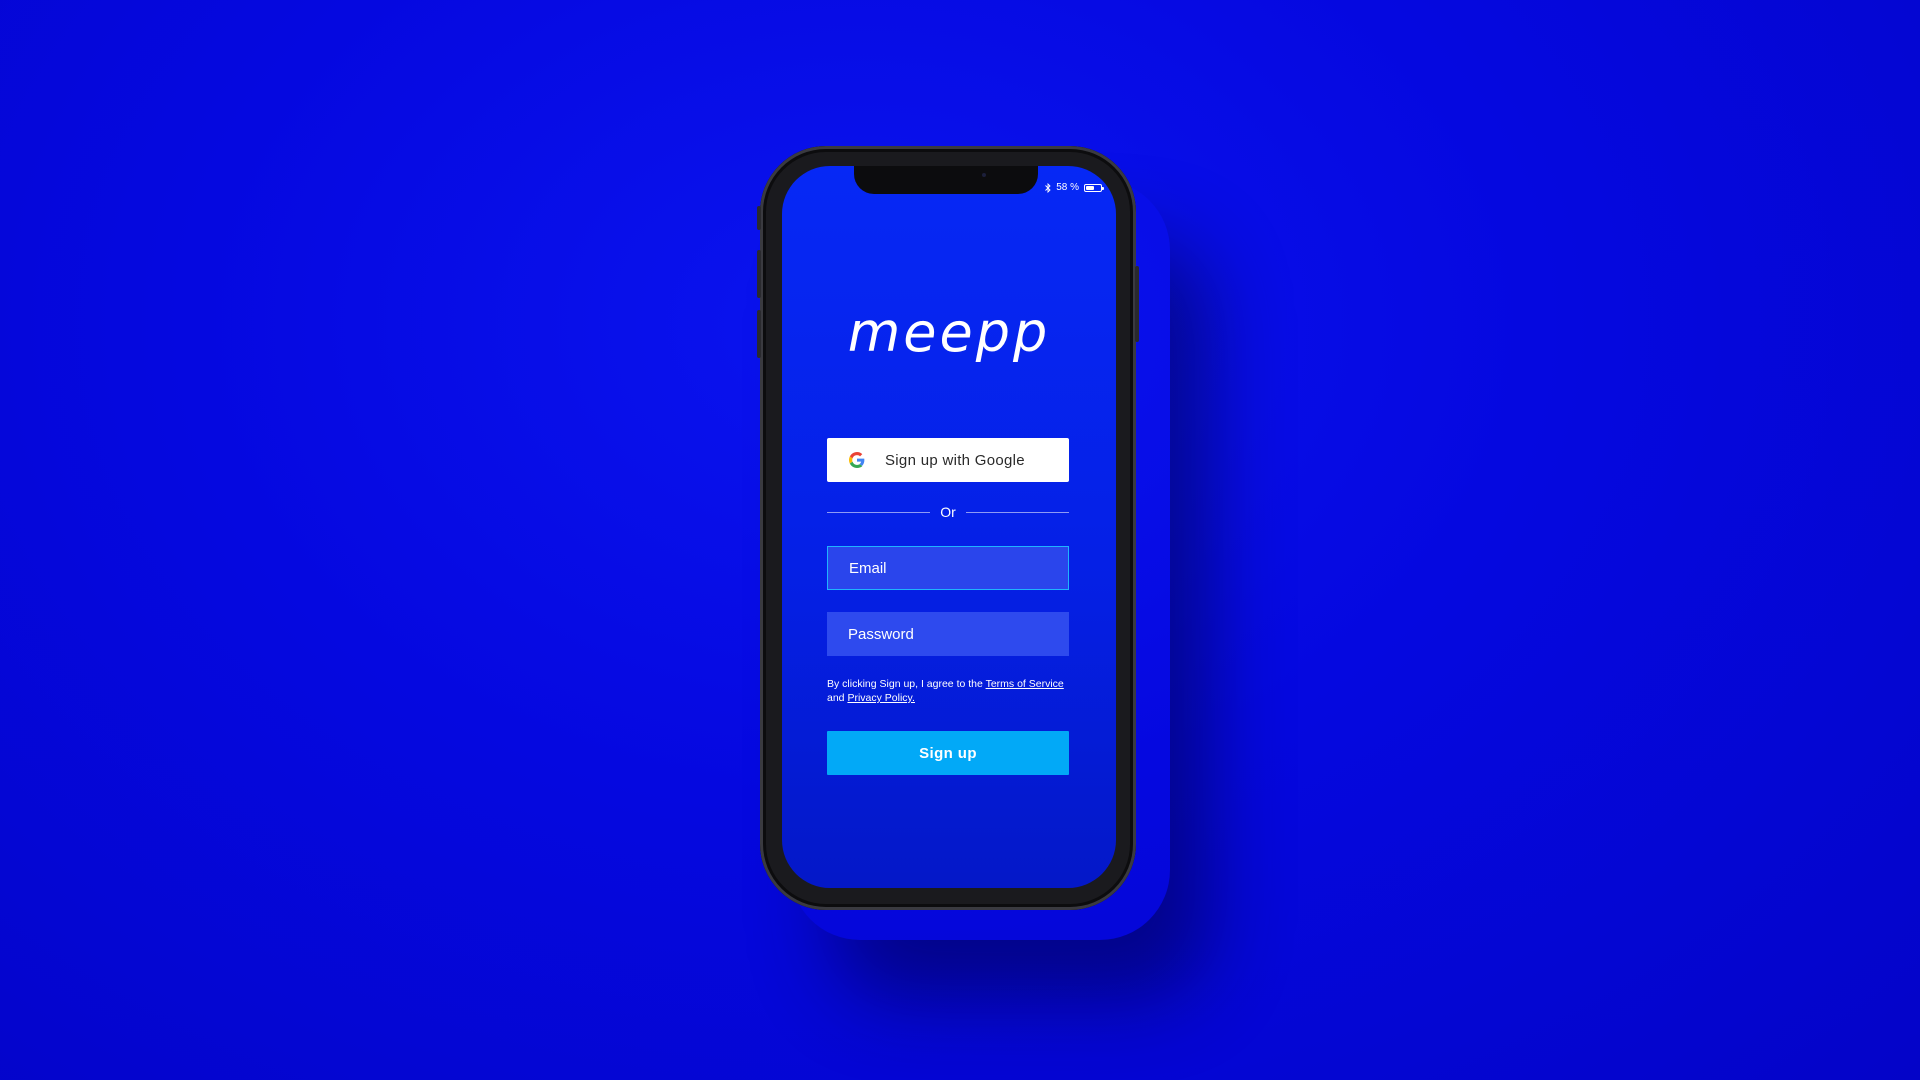 The height and width of the screenshot is (1080, 1920). I want to click on camera-dot, so click(984, 175).